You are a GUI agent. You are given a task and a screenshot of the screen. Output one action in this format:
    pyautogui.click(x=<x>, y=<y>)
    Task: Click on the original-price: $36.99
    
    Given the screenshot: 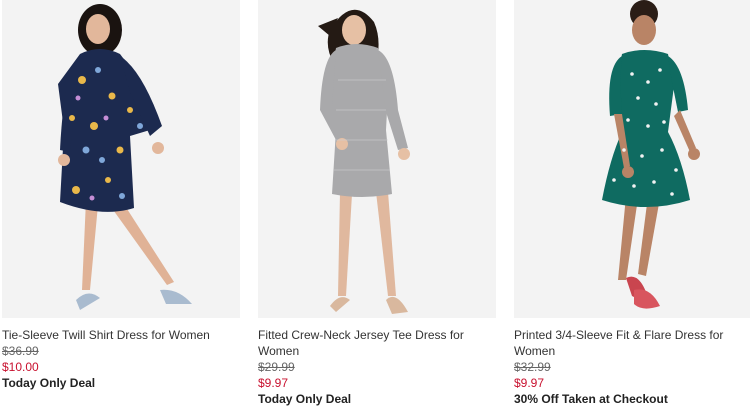 What is the action you would take?
    pyautogui.click(x=20, y=351)
    